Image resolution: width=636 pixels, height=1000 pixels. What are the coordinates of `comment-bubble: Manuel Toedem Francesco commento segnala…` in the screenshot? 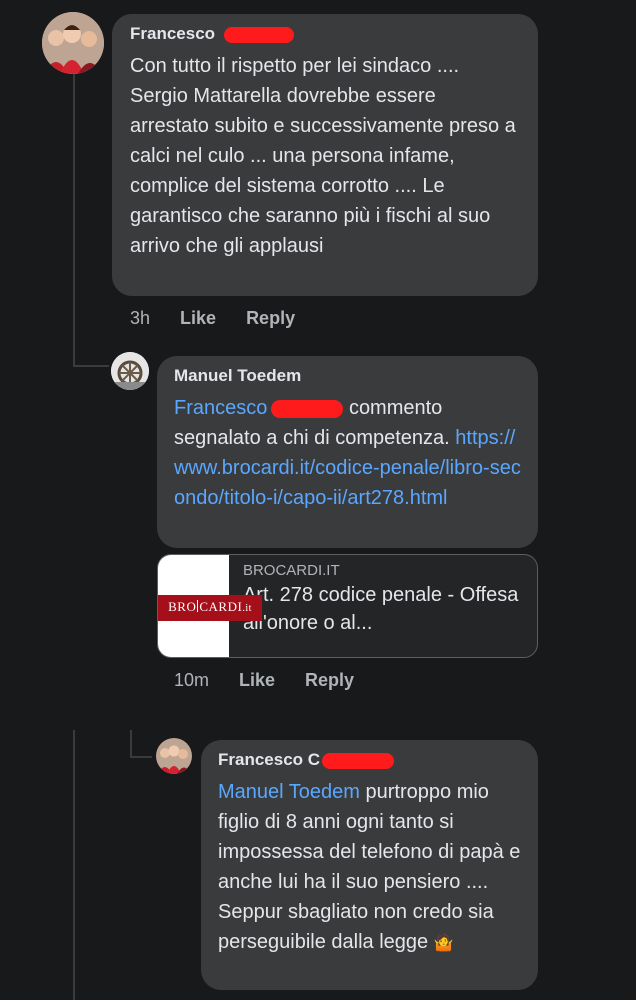 It's located at (347, 452).